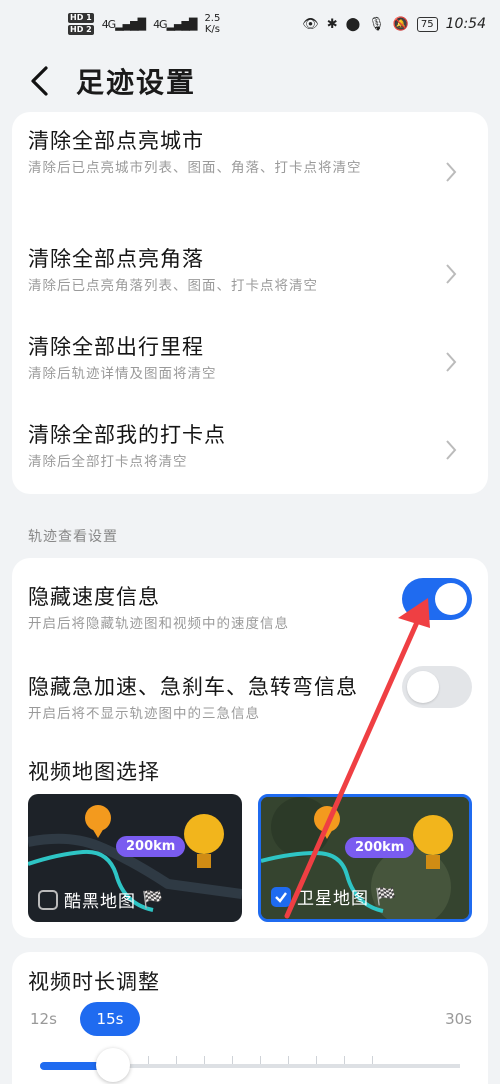 The height and width of the screenshot is (1084, 500). I want to click on clear-corners-row: 清除全部点亮角落 清除后已点亮角落列表、图面、打卡点将清空, so click(250, 271).